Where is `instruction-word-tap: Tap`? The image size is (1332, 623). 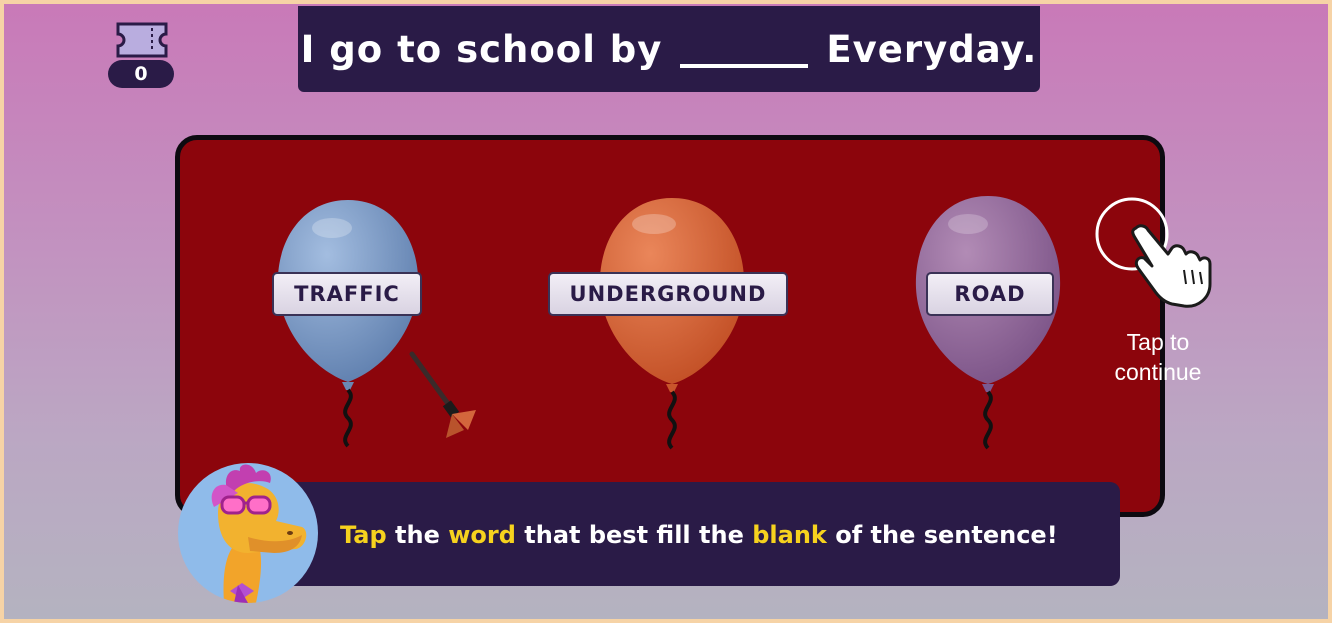
instruction-word-tap: Tap is located at coordinates (363, 535).